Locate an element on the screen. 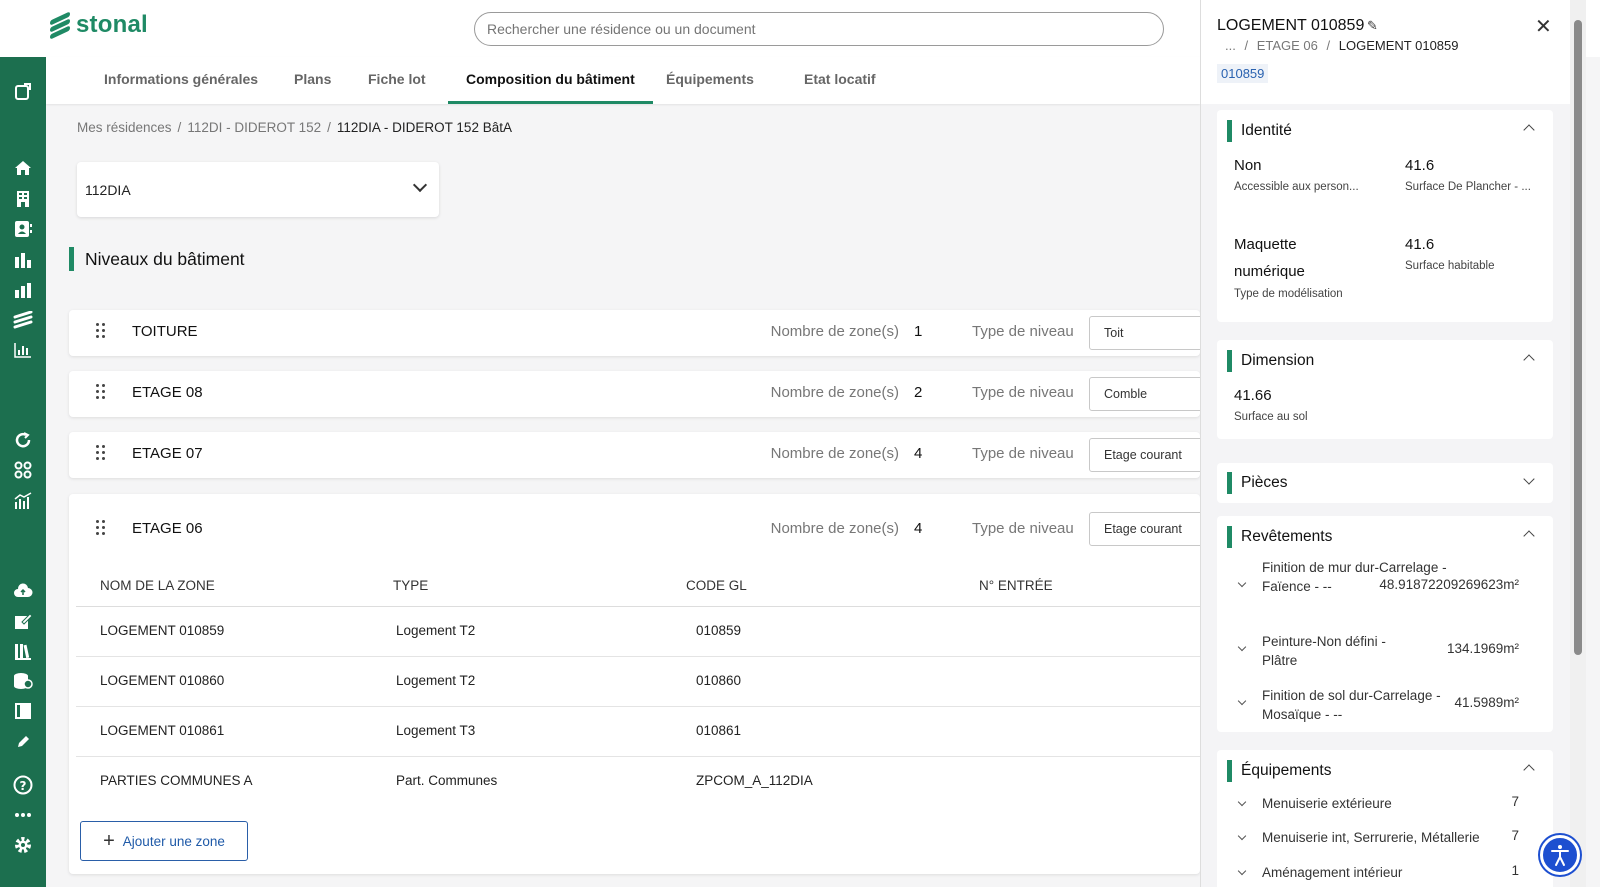 The height and width of the screenshot is (887, 1600). breadcrumb-item-residences: Mes résidences is located at coordinates (124, 127).